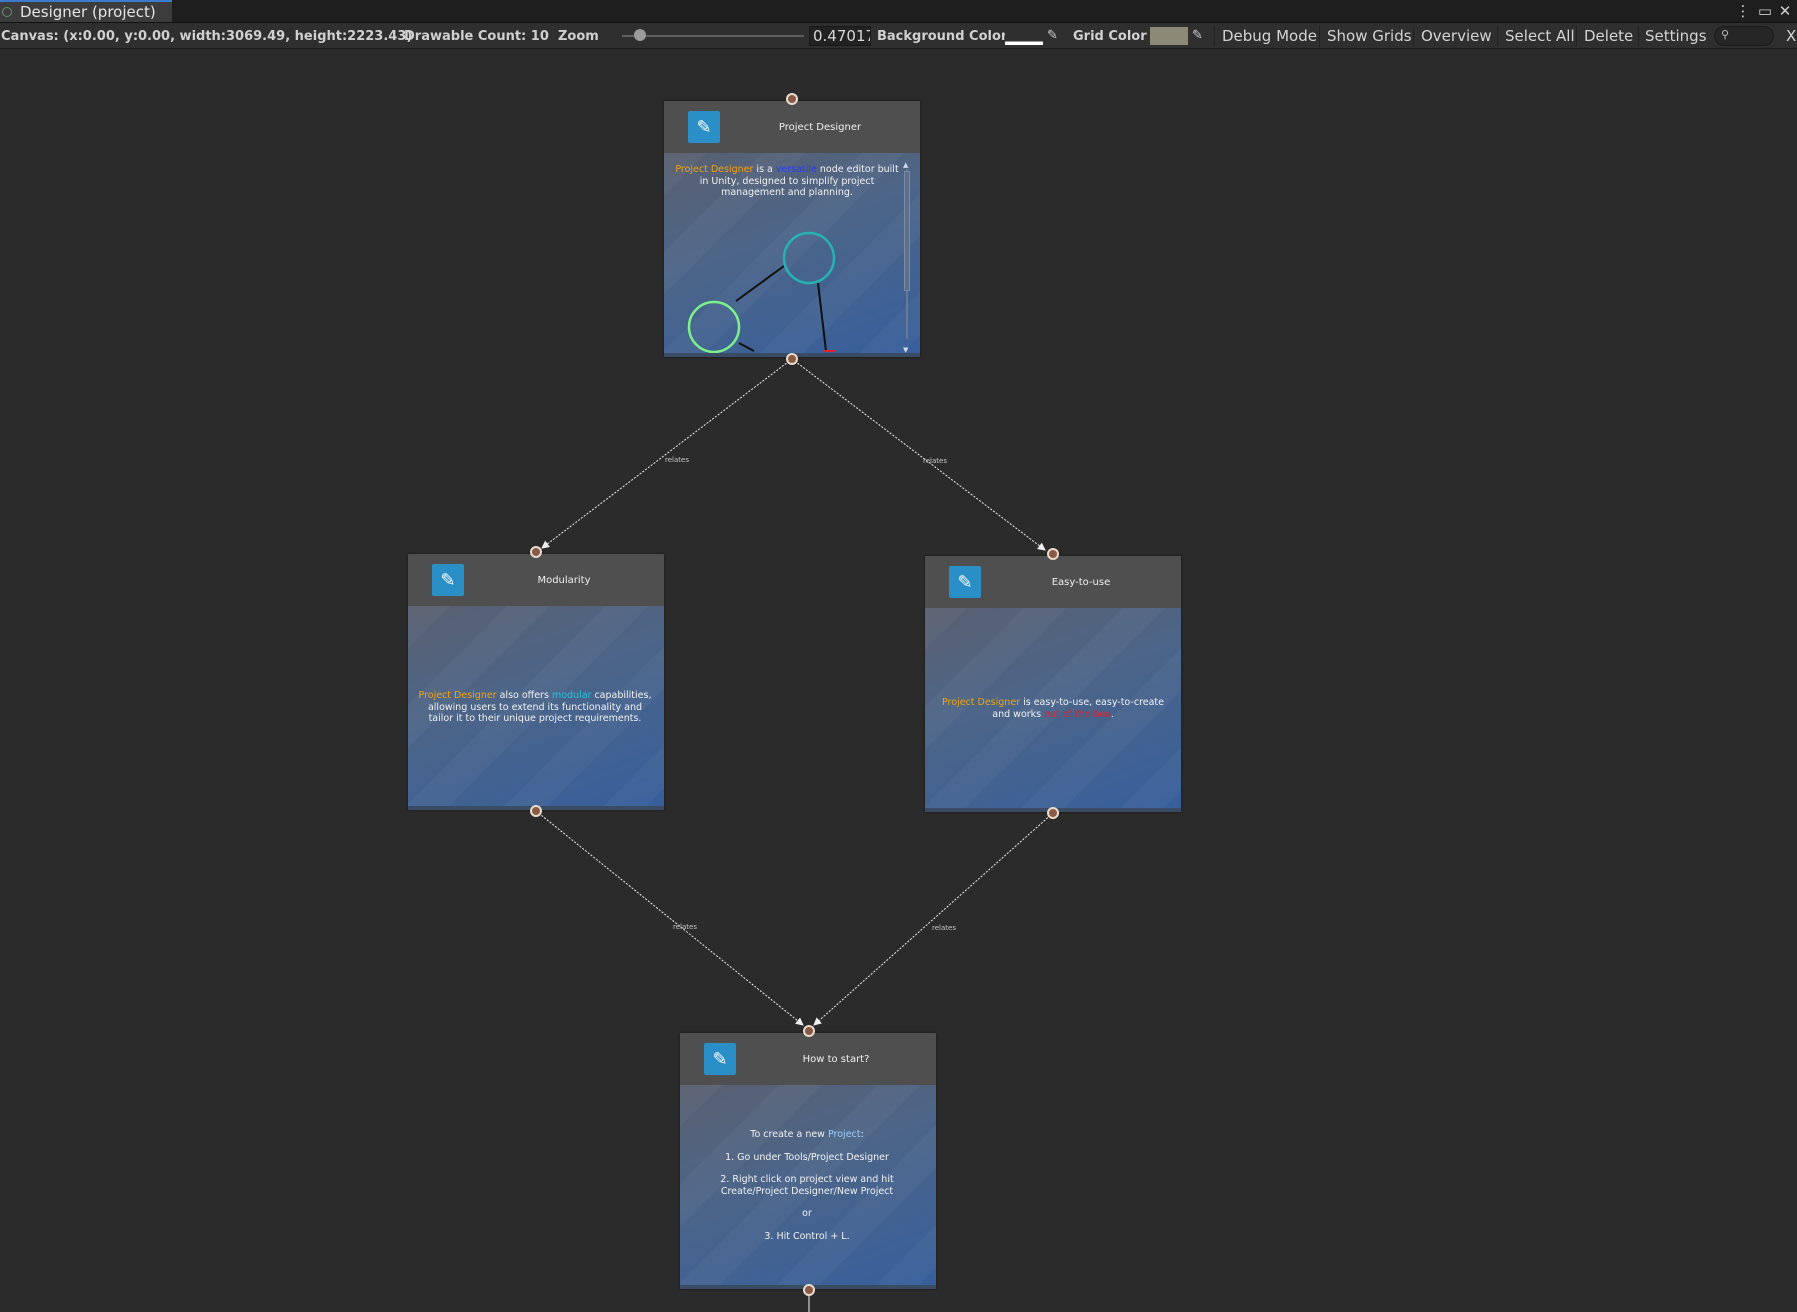 The height and width of the screenshot is (1312, 1797). What do you see at coordinates (1540, 36) in the screenshot?
I see `select-all-button: Select All` at bounding box center [1540, 36].